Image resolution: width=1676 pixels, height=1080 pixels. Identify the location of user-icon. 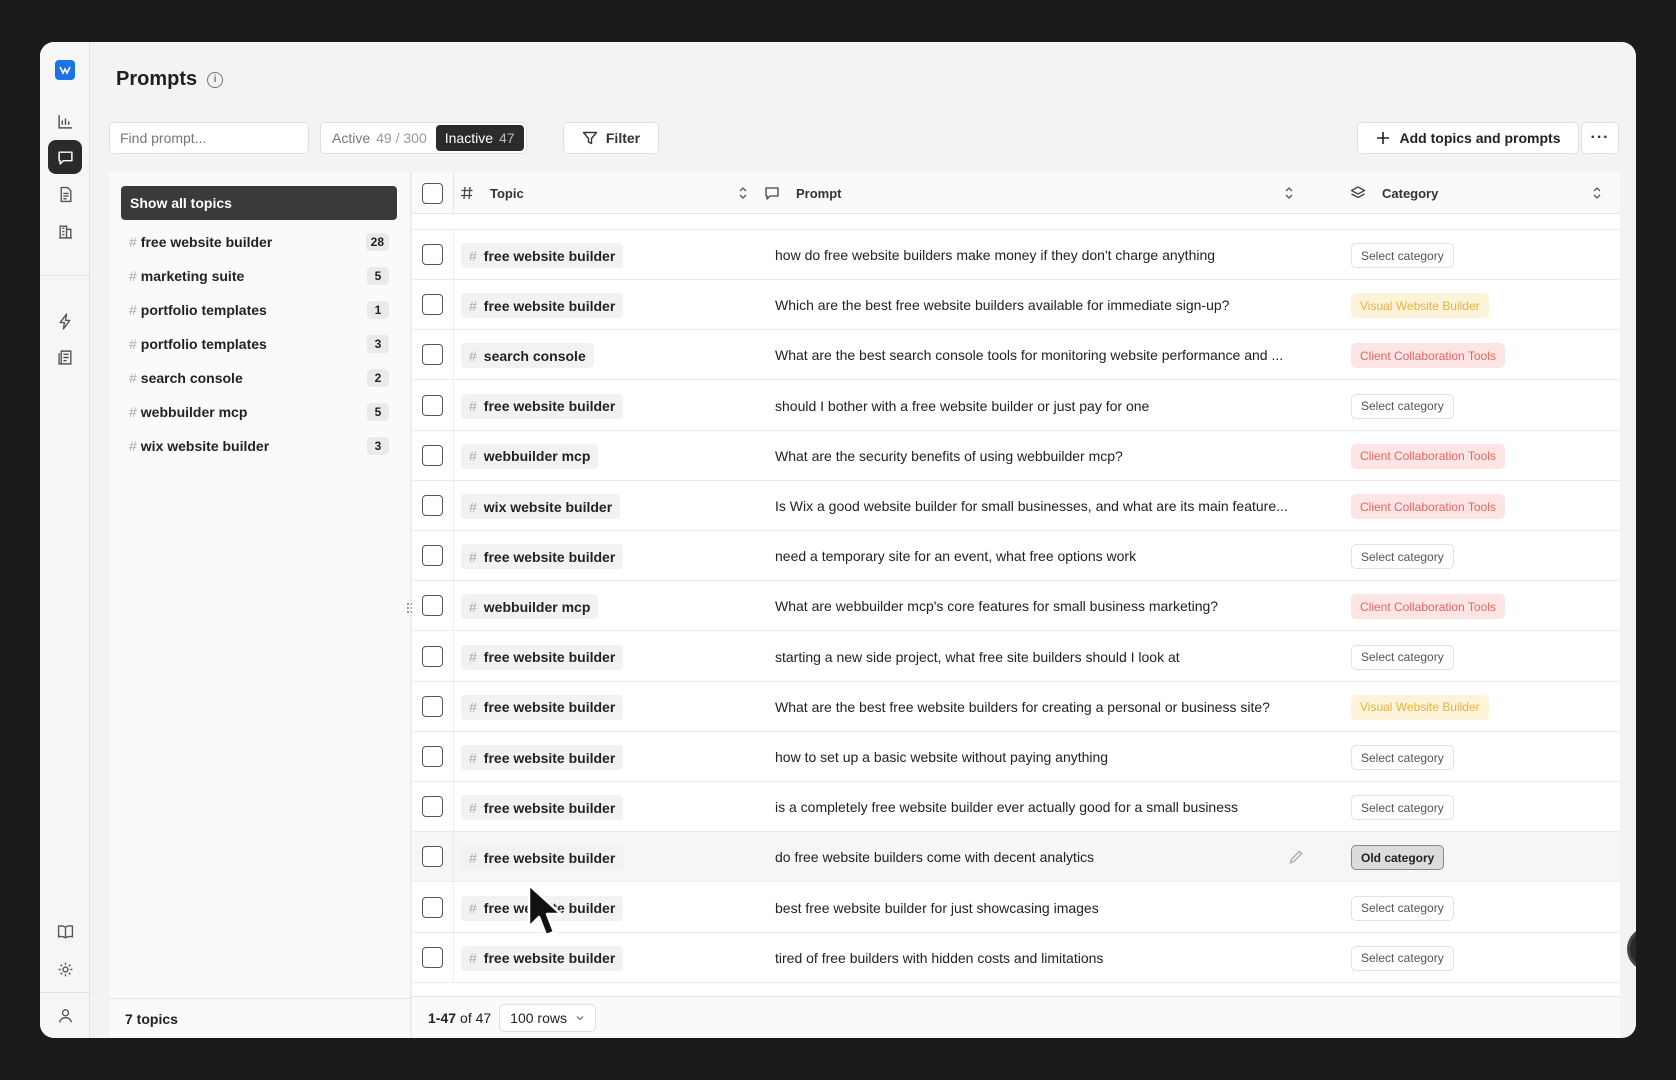
(65, 1015).